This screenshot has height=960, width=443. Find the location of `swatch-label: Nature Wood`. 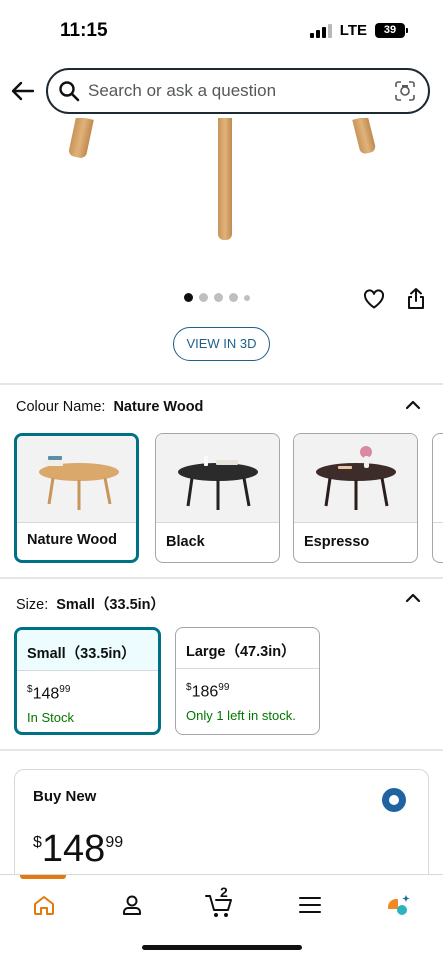

swatch-label: Nature Wood is located at coordinates (72, 540).